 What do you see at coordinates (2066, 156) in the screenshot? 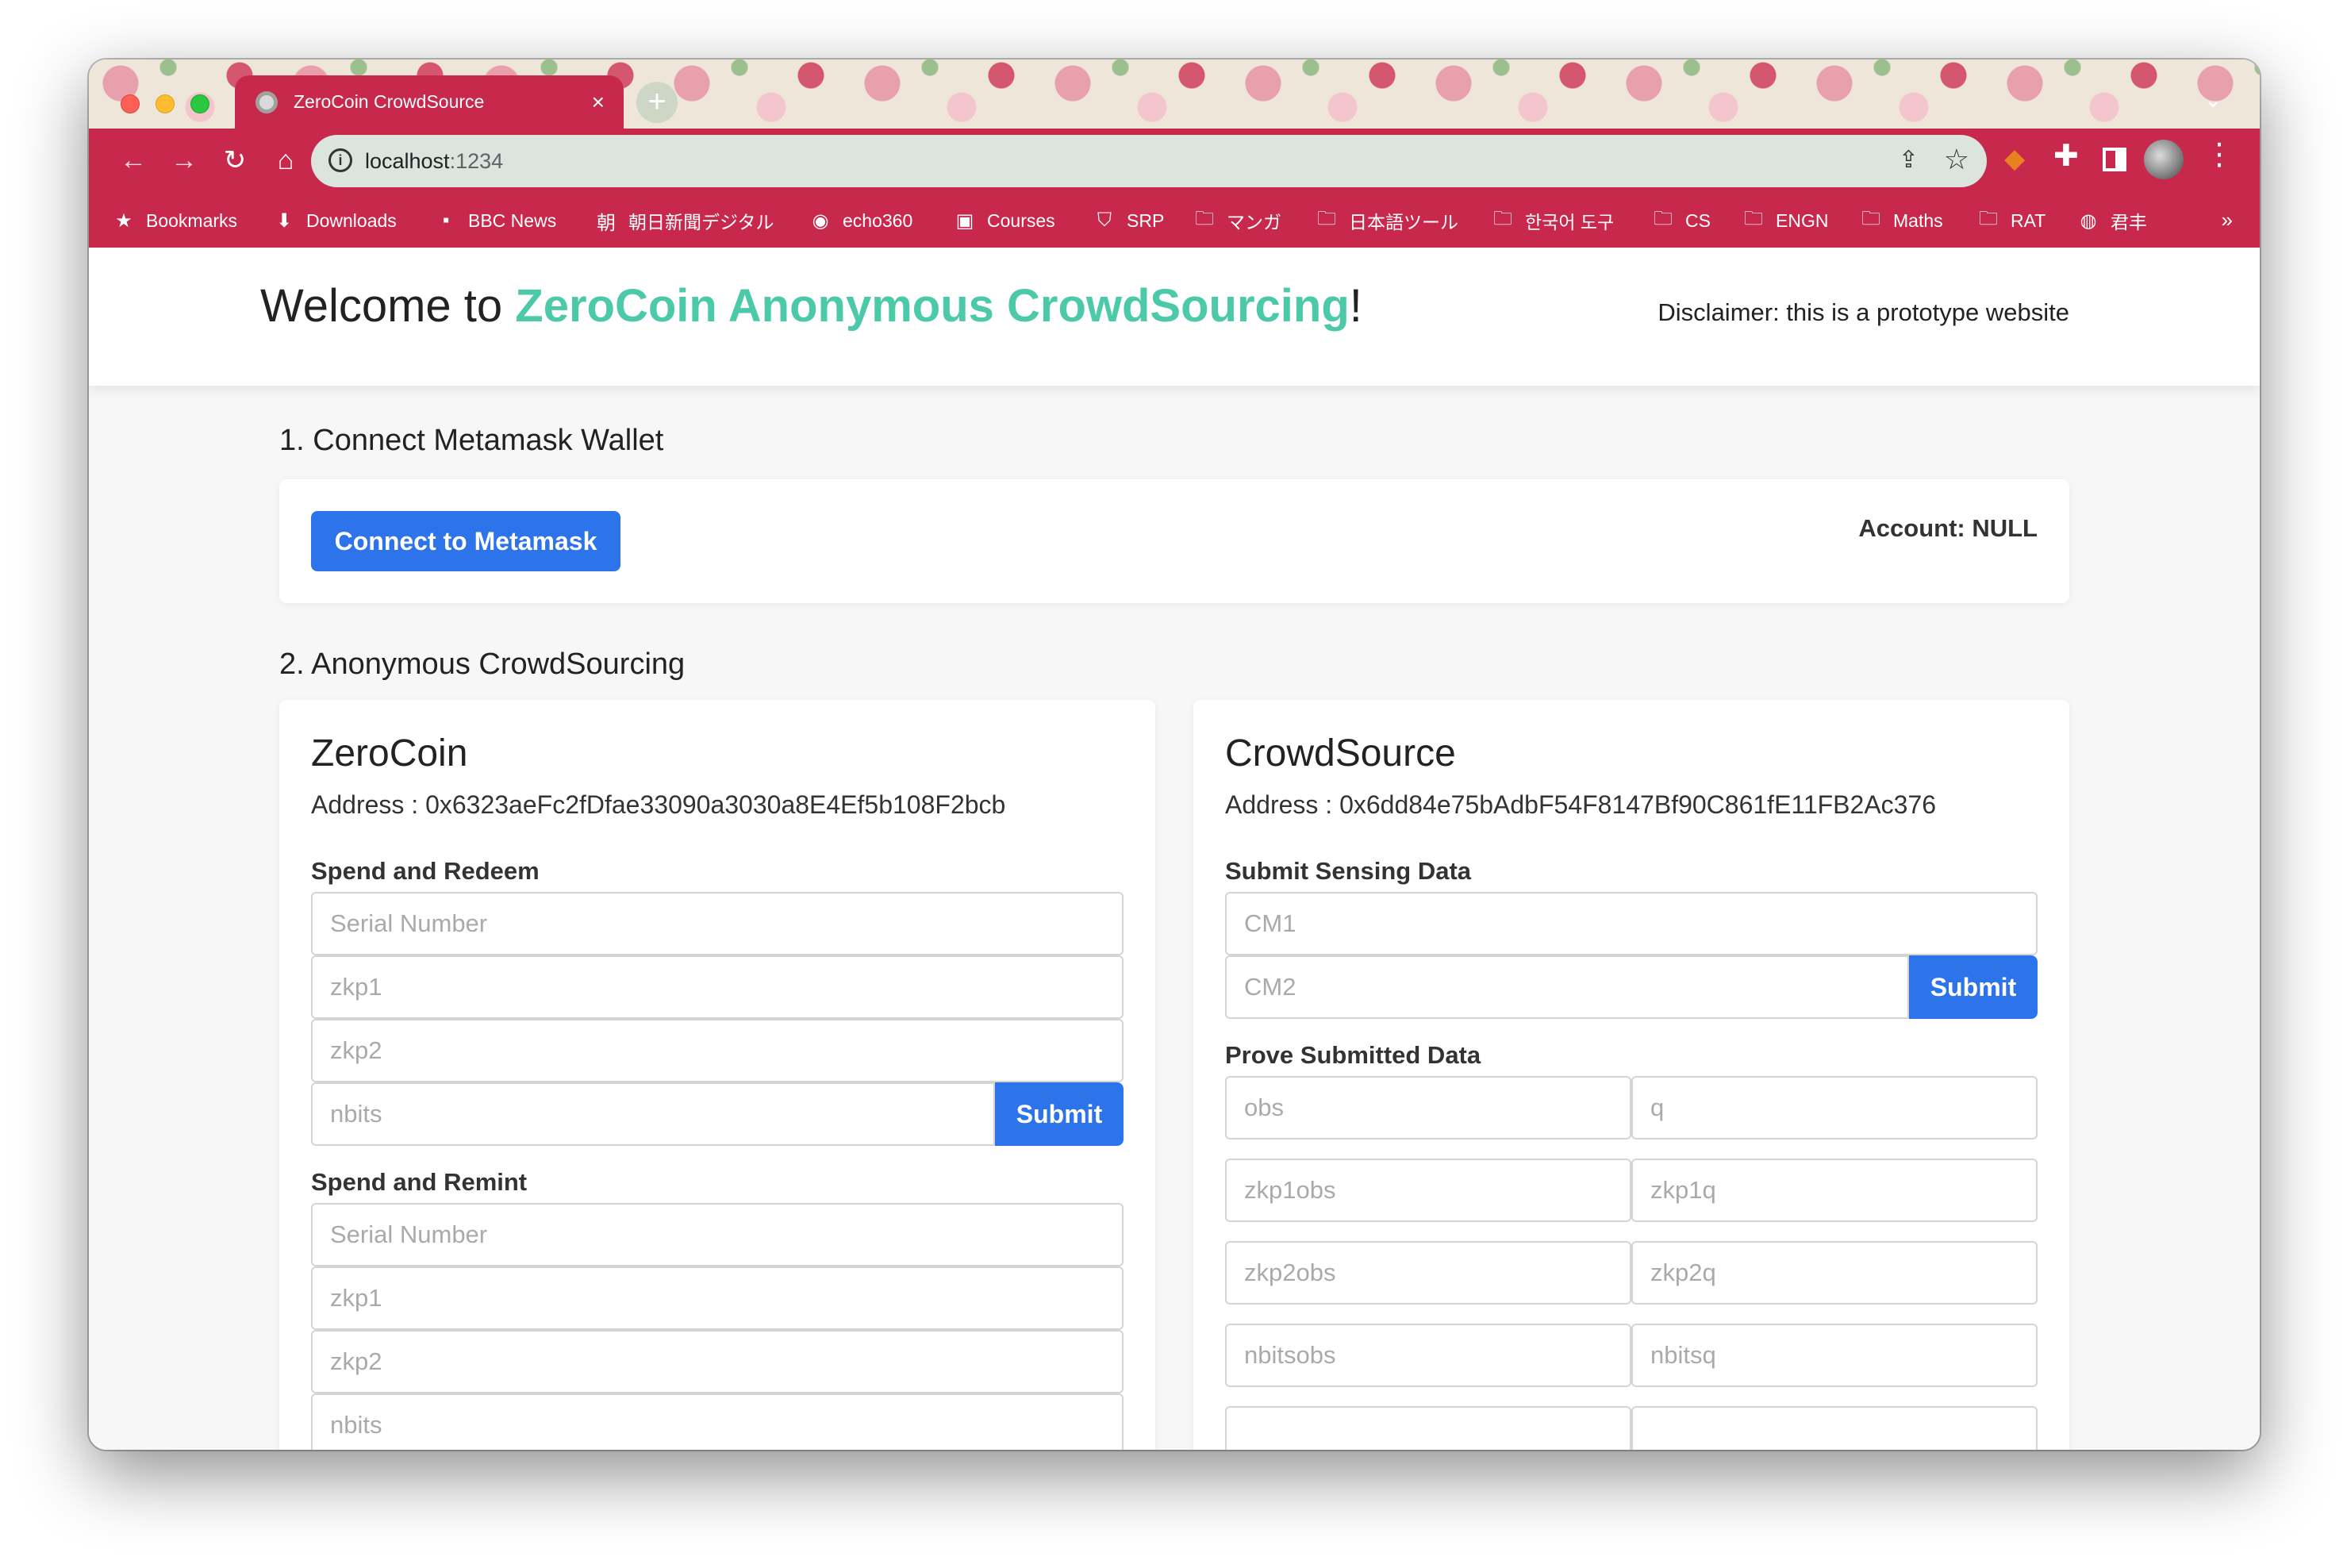
I see `extensions-puzzle-icon: ✚` at bounding box center [2066, 156].